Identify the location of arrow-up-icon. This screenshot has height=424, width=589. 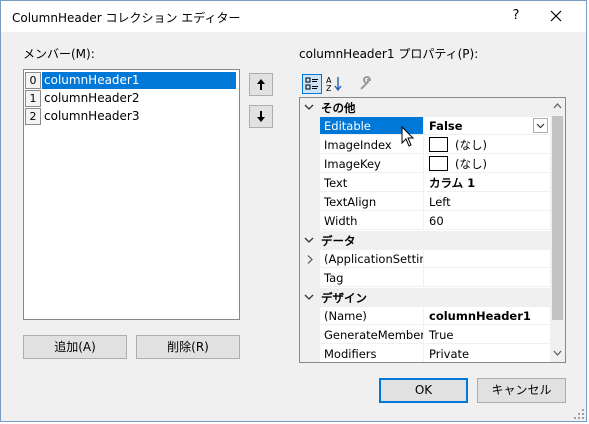
(261, 84).